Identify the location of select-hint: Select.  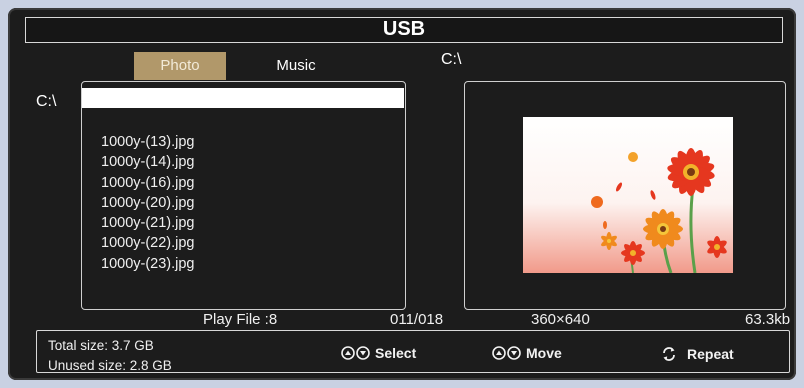
(378, 353).